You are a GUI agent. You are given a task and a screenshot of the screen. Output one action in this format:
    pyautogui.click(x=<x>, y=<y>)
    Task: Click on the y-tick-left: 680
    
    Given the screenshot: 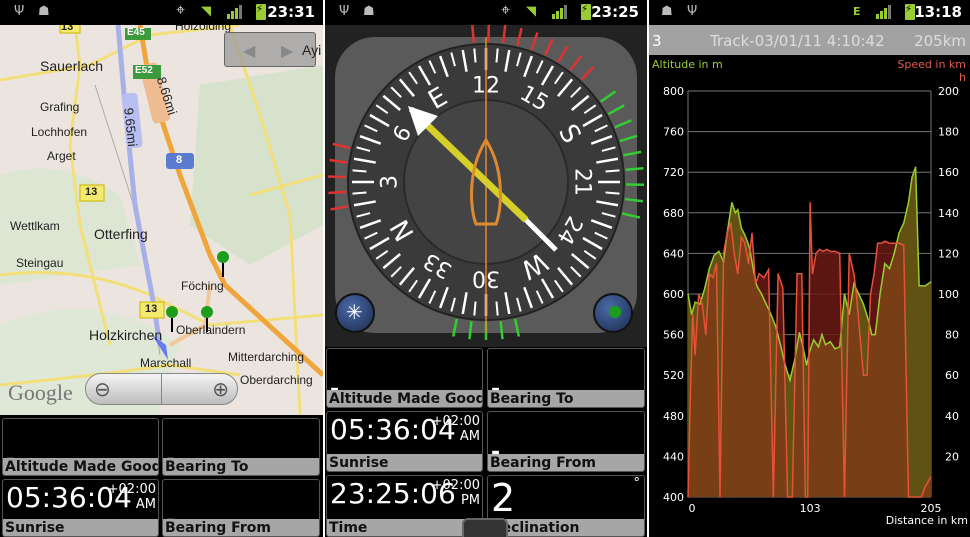 What is the action you would take?
    pyautogui.click(x=673, y=213)
    